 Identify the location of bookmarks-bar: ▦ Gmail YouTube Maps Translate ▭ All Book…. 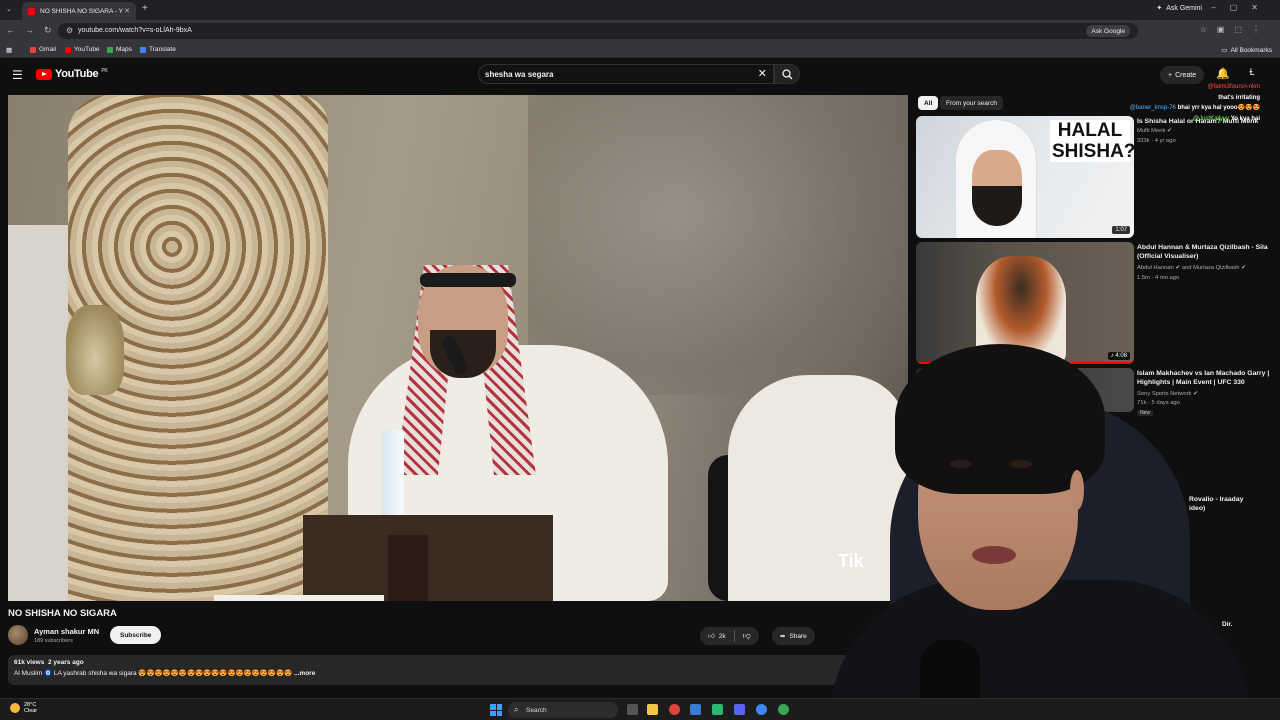
(640, 50).